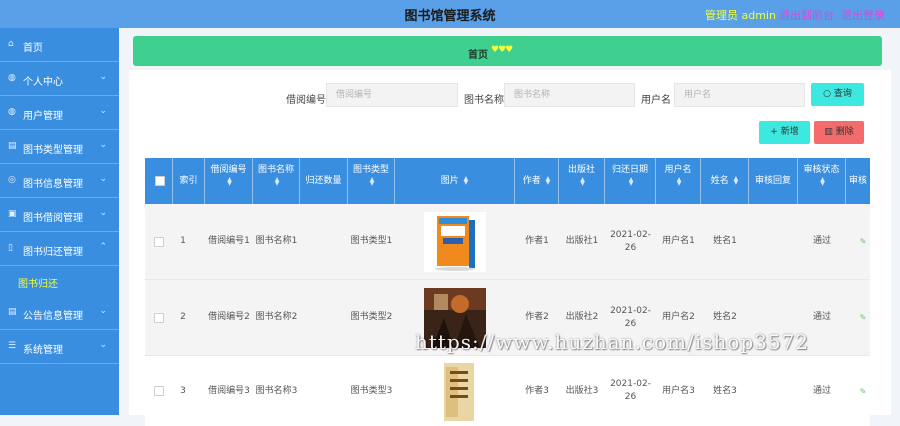  I want to click on cell-index: 2, so click(183, 317).